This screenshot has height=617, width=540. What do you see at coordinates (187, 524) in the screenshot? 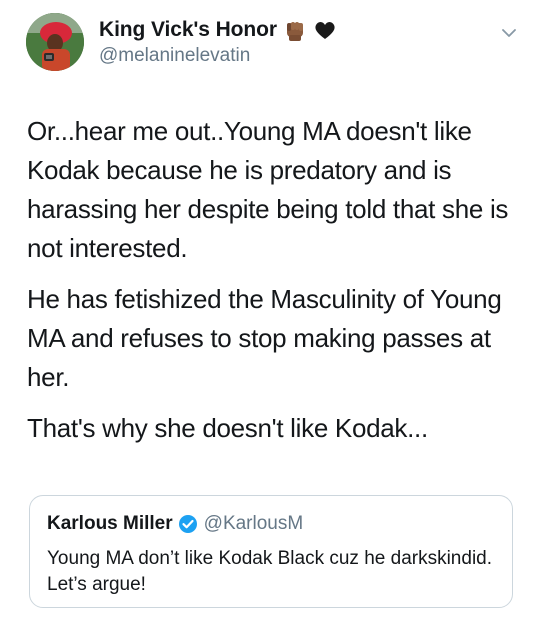
I see `verified-badge-icon` at bounding box center [187, 524].